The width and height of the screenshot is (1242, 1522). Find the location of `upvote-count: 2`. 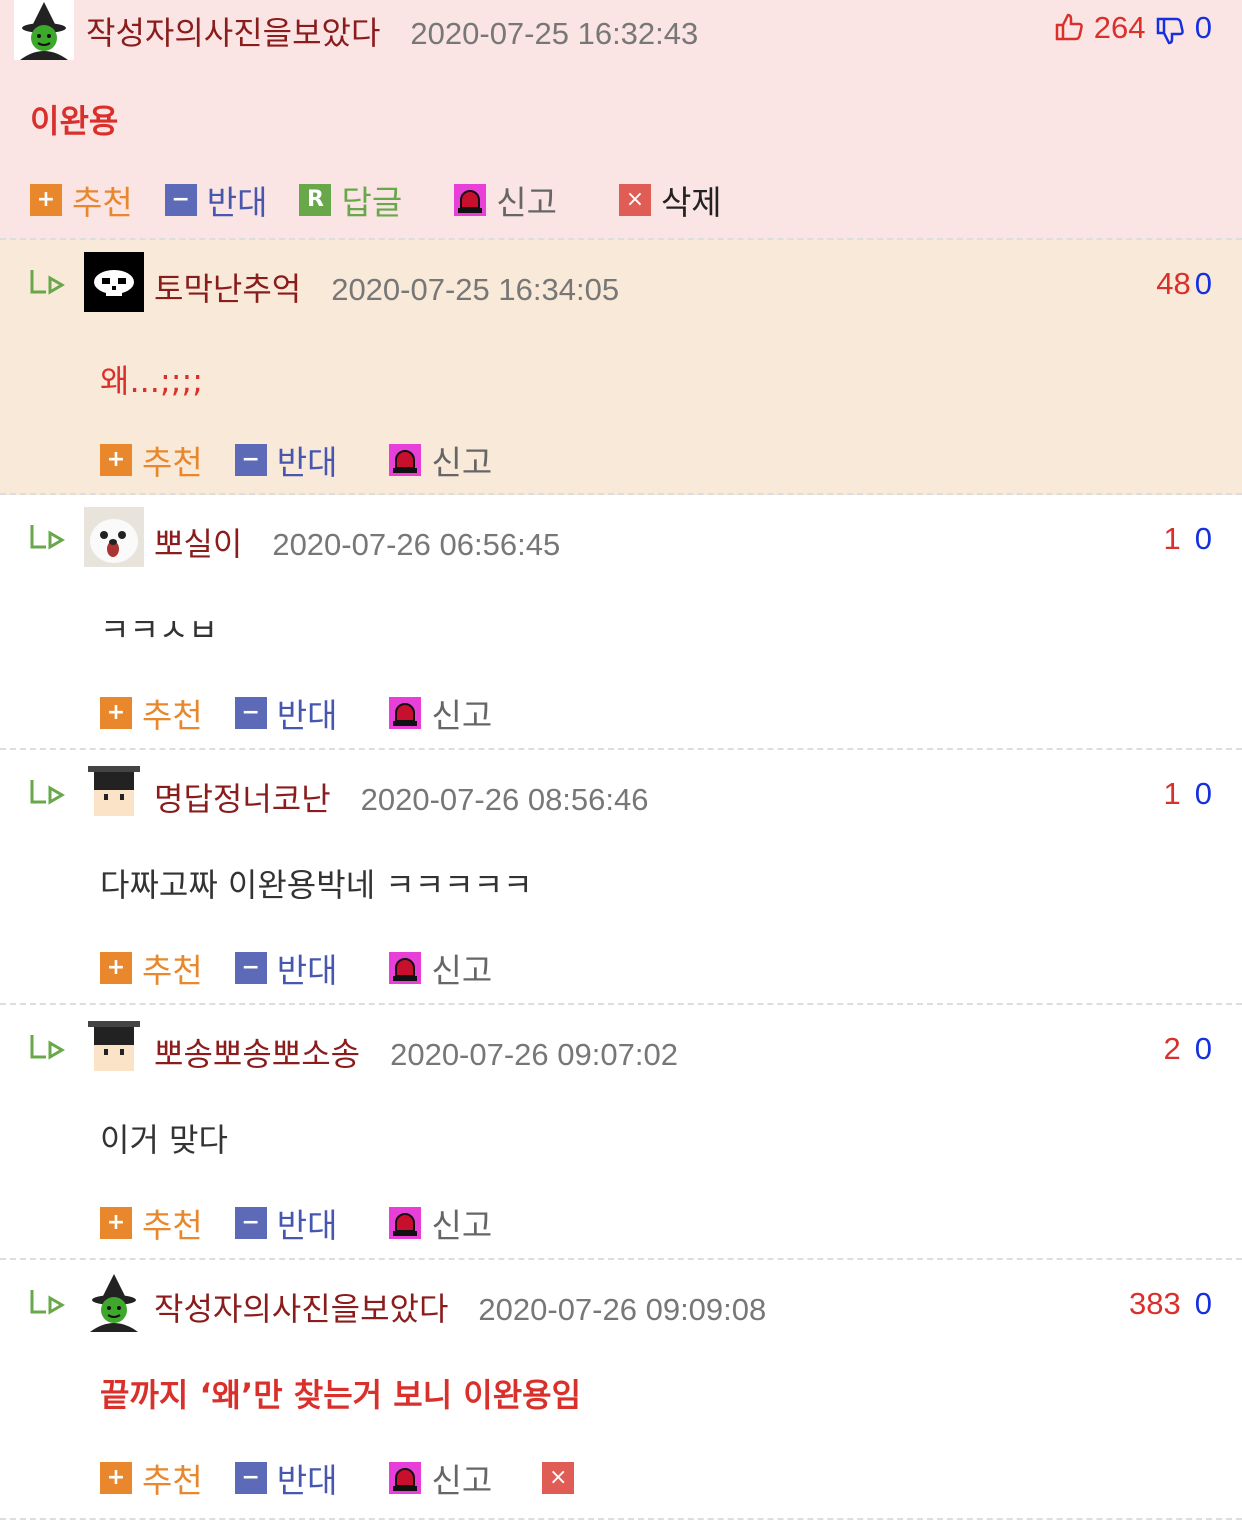

upvote-count: 2 is located at coordinates (1172, 1048).